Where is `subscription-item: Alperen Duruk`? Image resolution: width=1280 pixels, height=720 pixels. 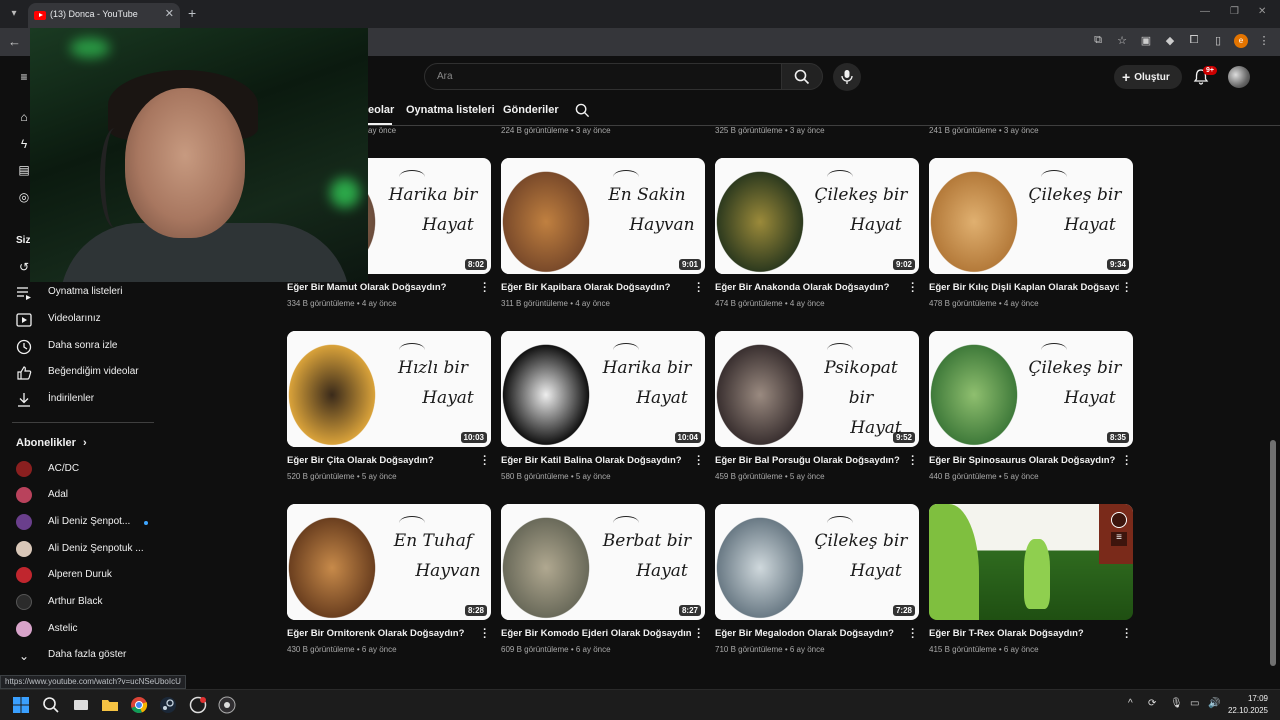 subscription-item: Alperen Duruk is located at coordinates (91, 576).